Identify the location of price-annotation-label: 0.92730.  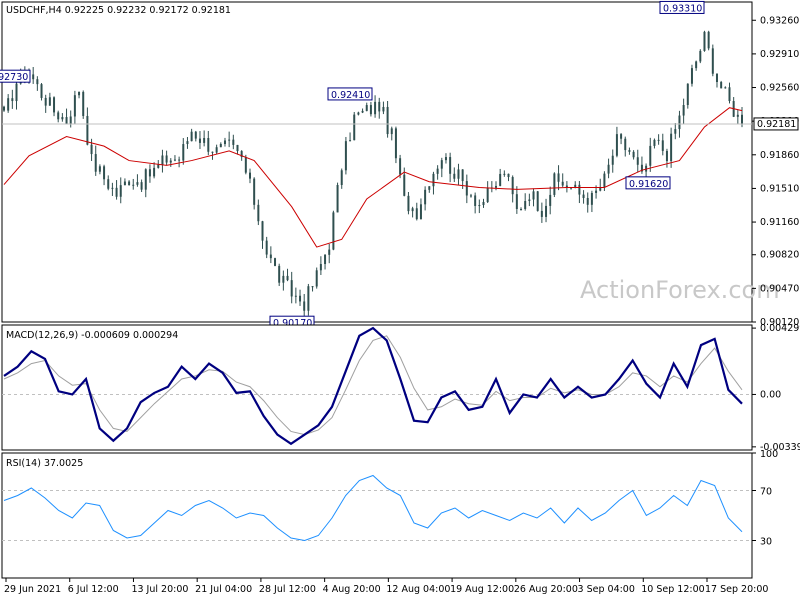
(14, 77).